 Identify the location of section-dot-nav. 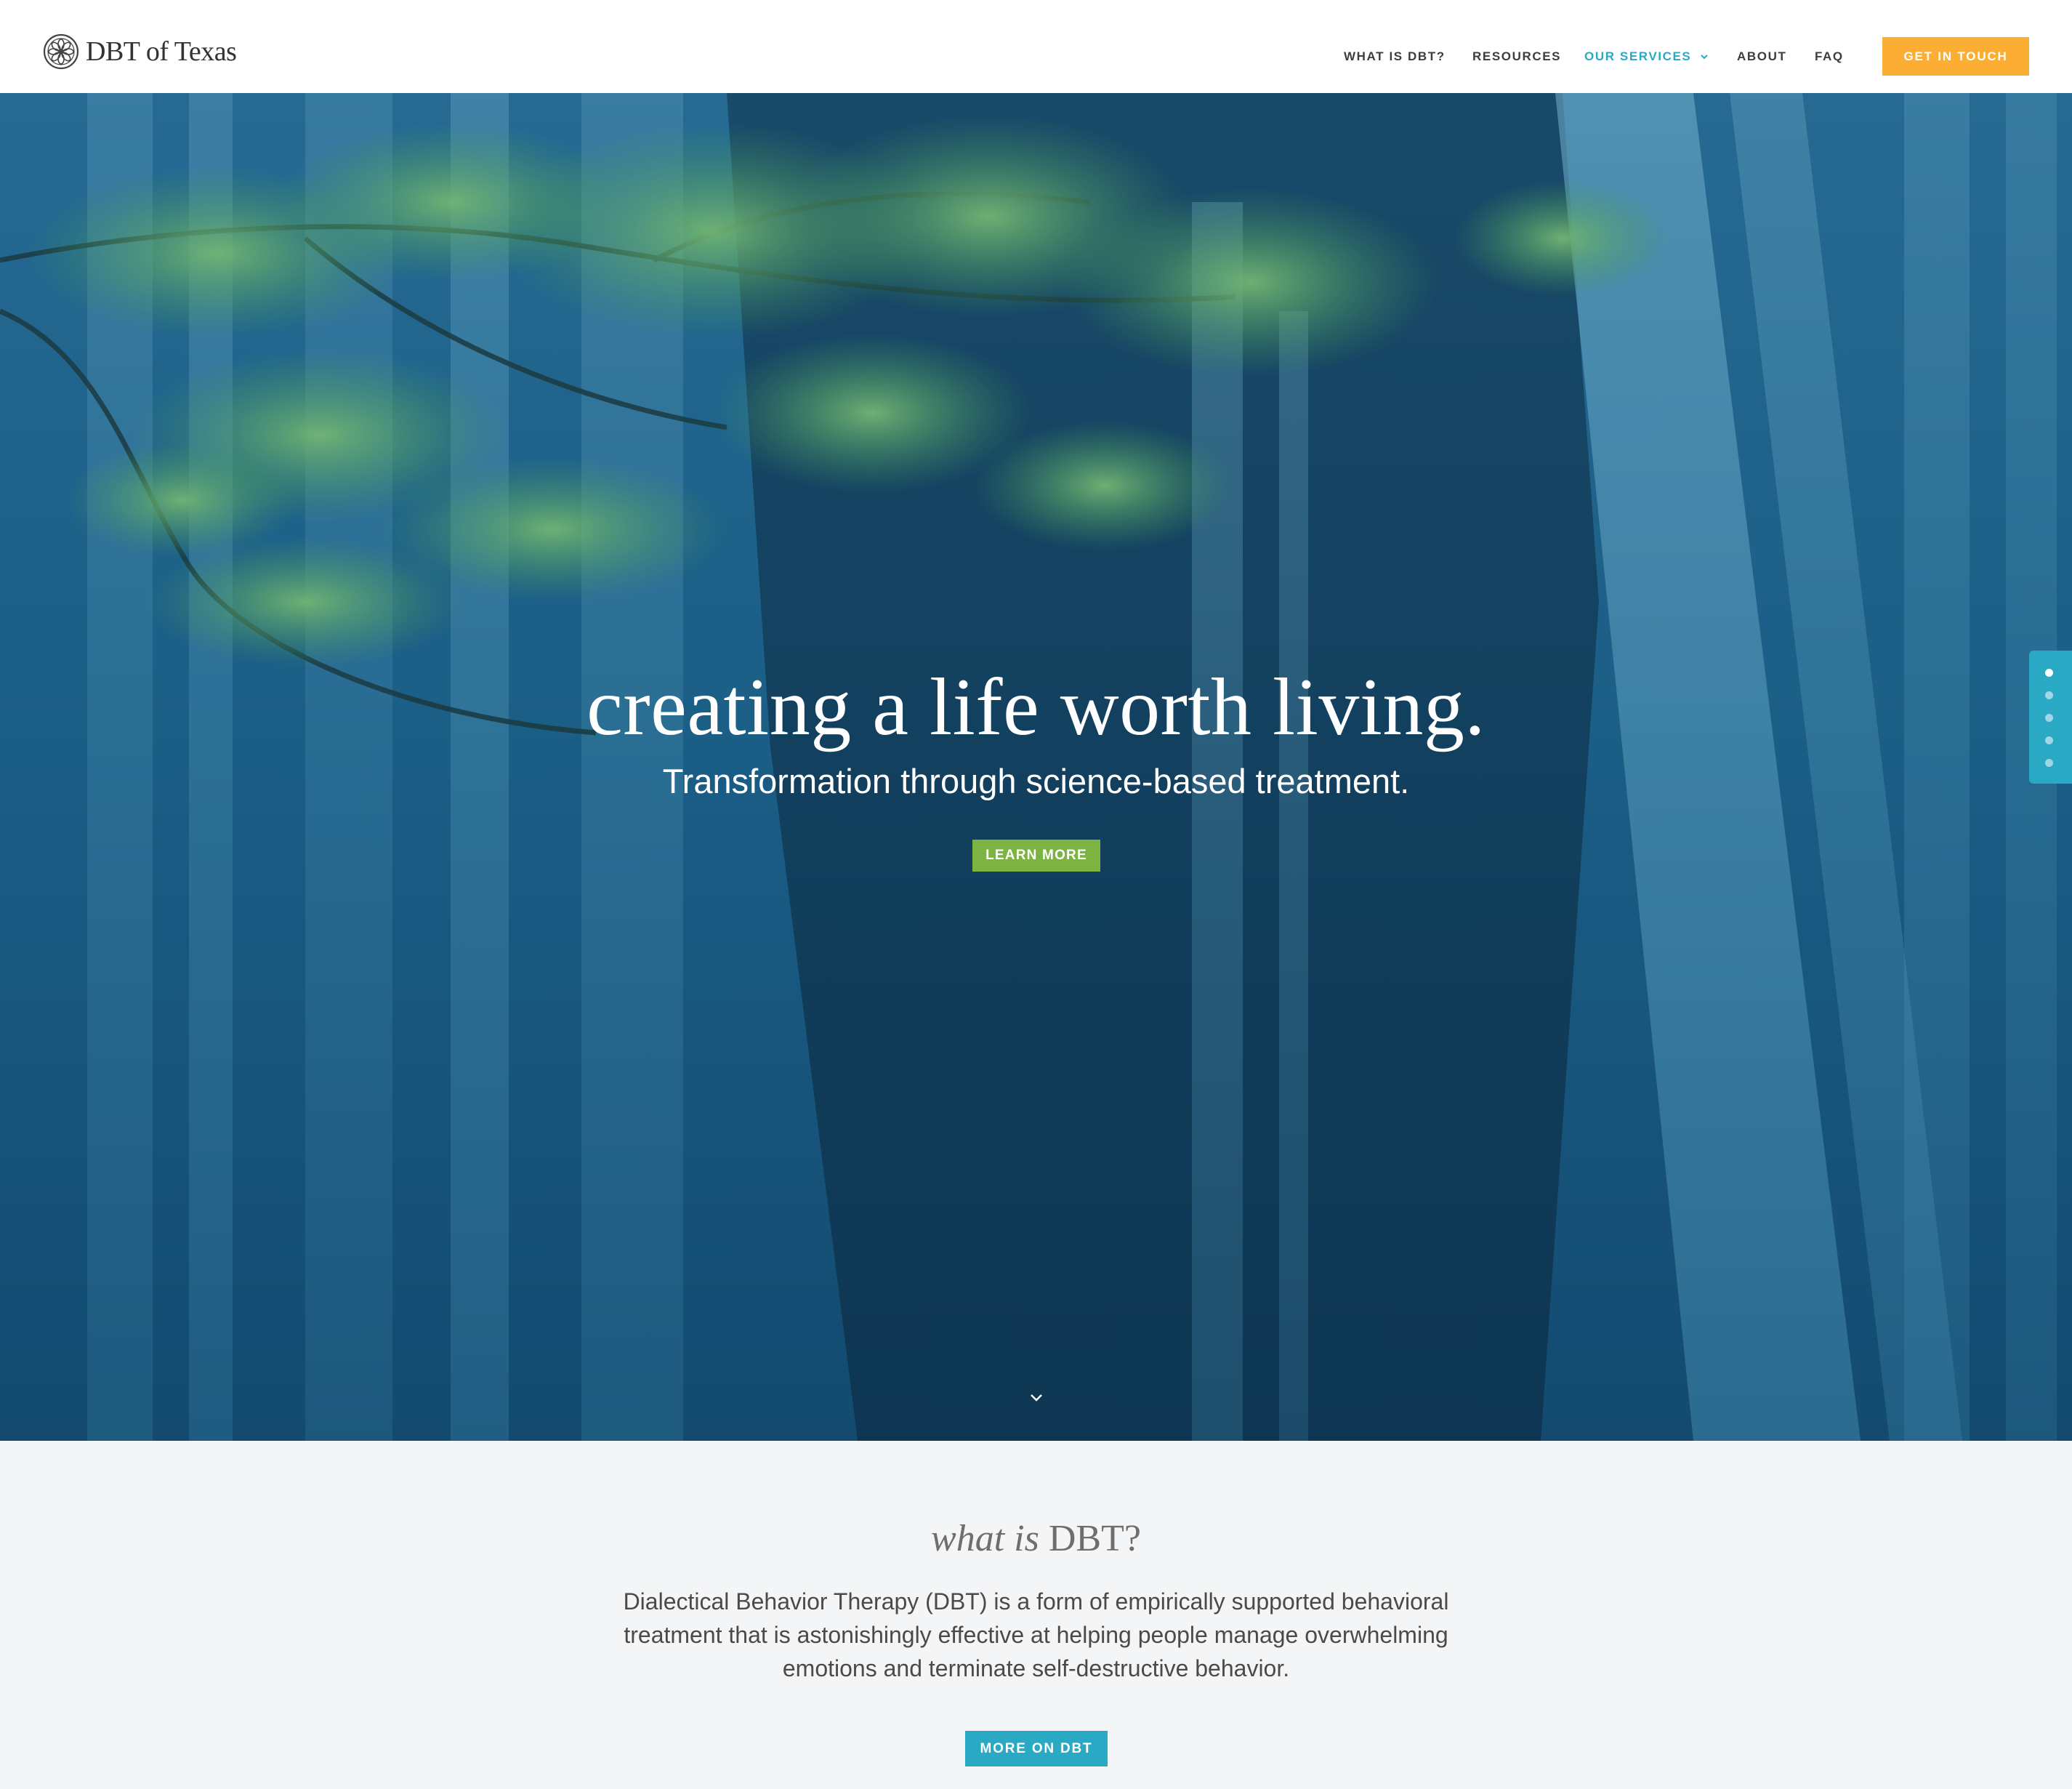
(2050, 718).